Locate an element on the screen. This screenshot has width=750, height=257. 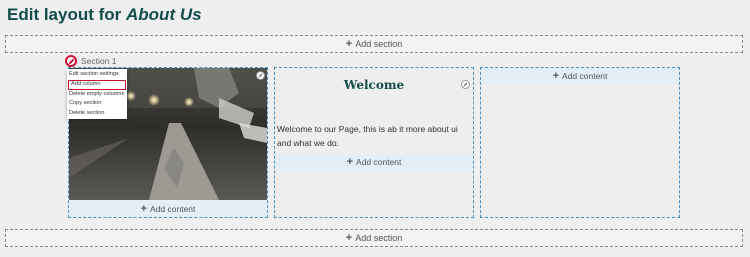
menu-item-delete-empty-columns: Delete empty columns is located at coordinates (97, 95).